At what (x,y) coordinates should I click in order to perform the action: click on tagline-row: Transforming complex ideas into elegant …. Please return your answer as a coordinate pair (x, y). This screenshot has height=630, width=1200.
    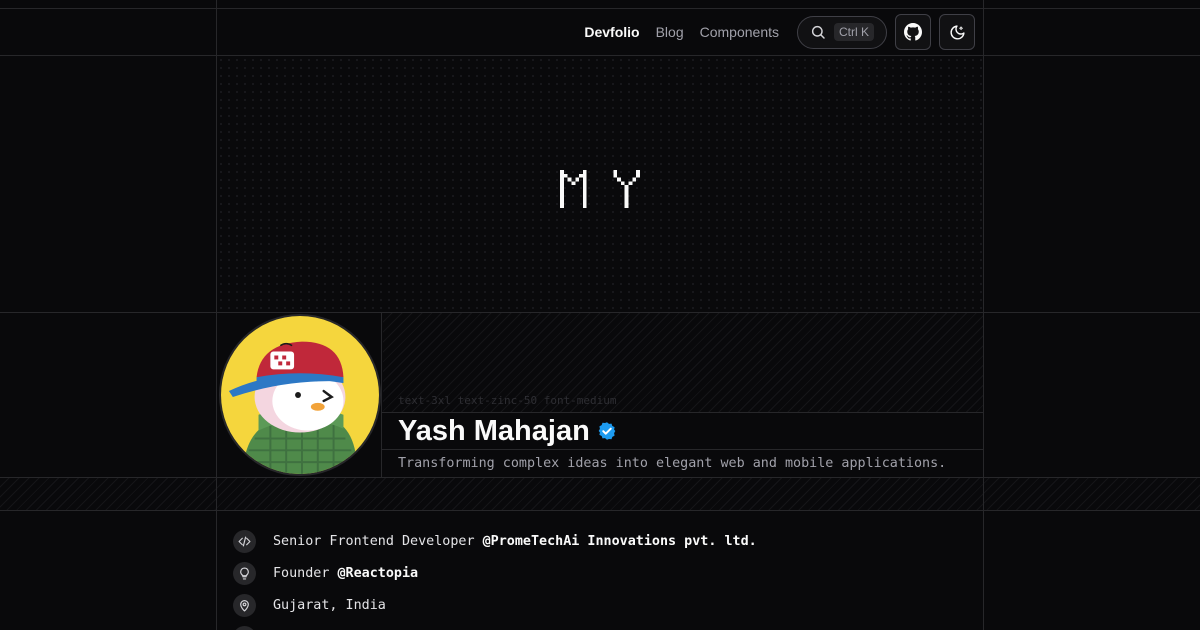
    Looking at the image, I should click on (682, 463).